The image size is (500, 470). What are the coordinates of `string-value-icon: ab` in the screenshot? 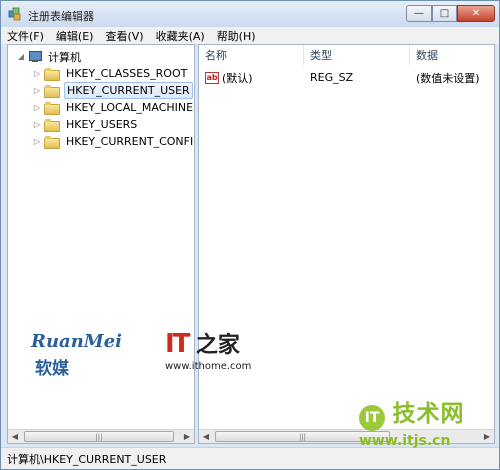 It's located at (212, 77).